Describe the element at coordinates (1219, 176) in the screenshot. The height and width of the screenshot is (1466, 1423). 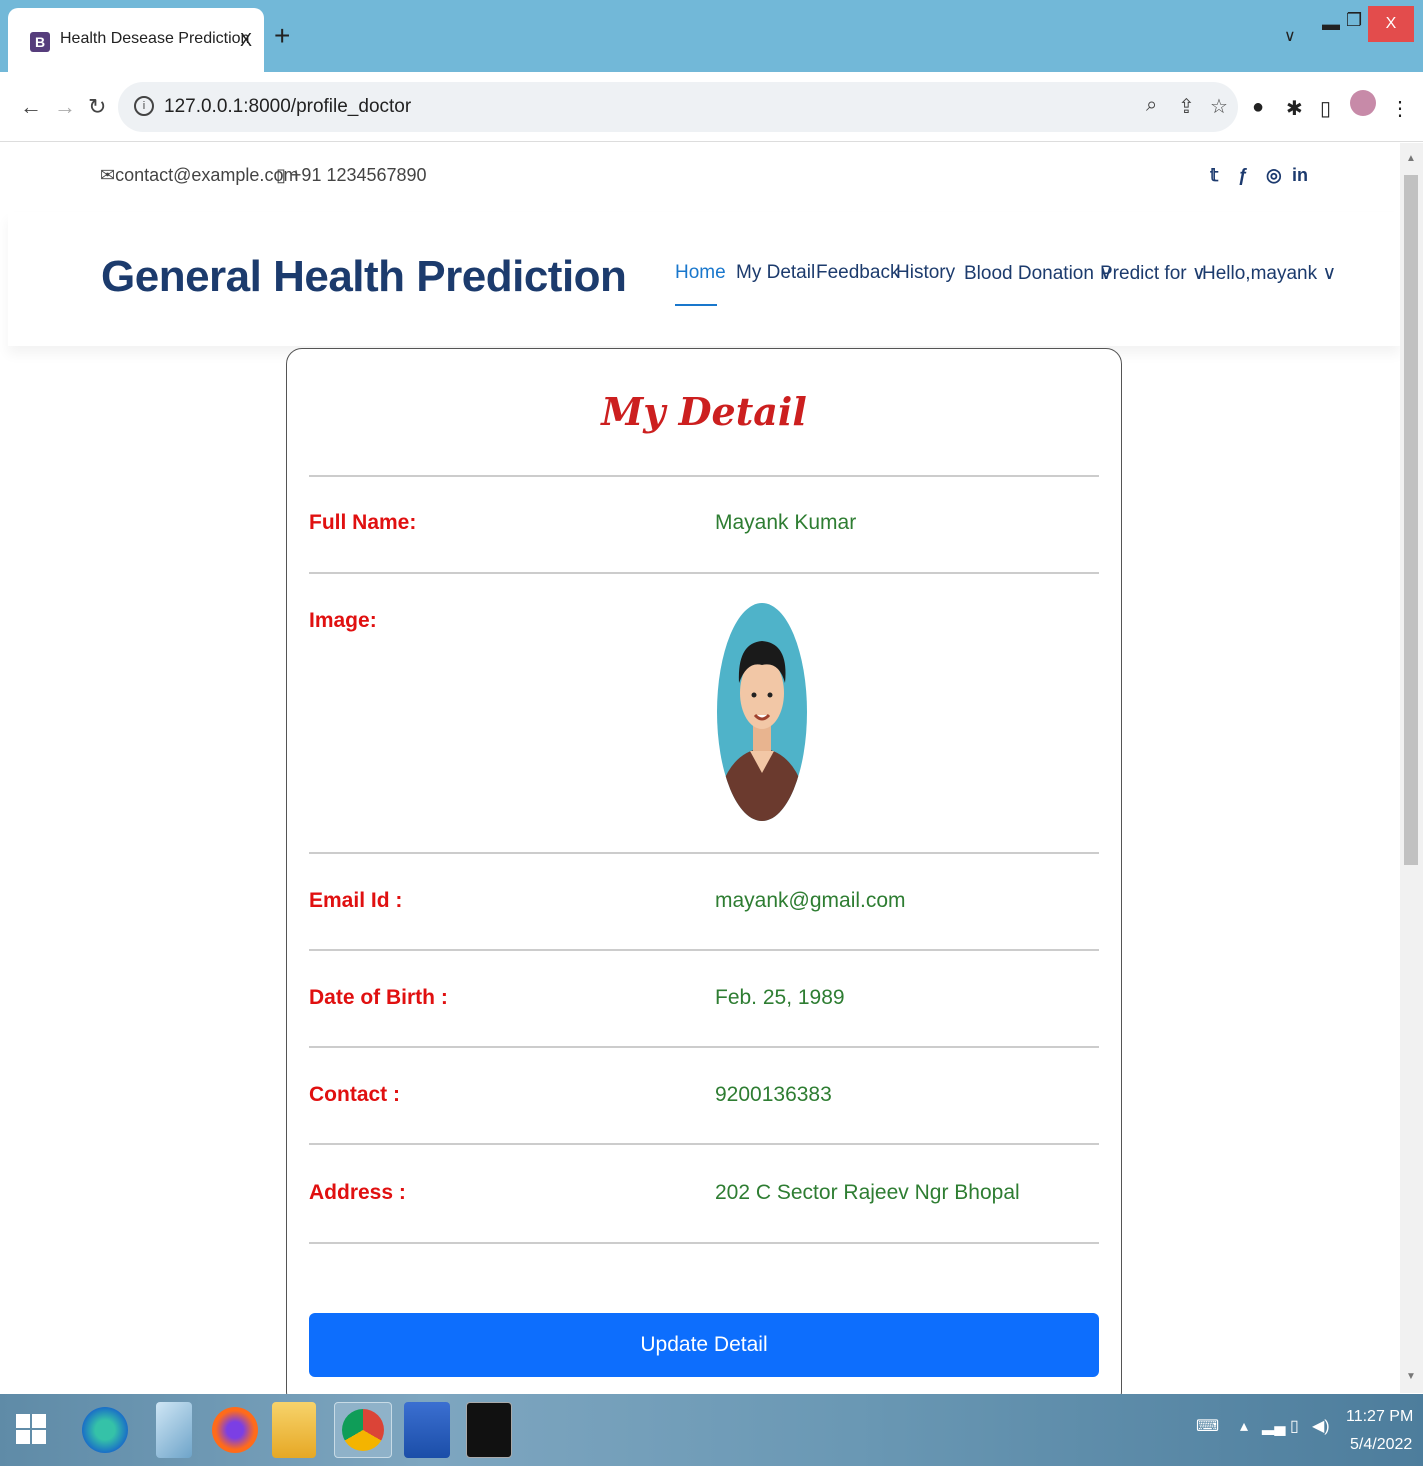
I see `twitter-icon: 𝕥` at that location.